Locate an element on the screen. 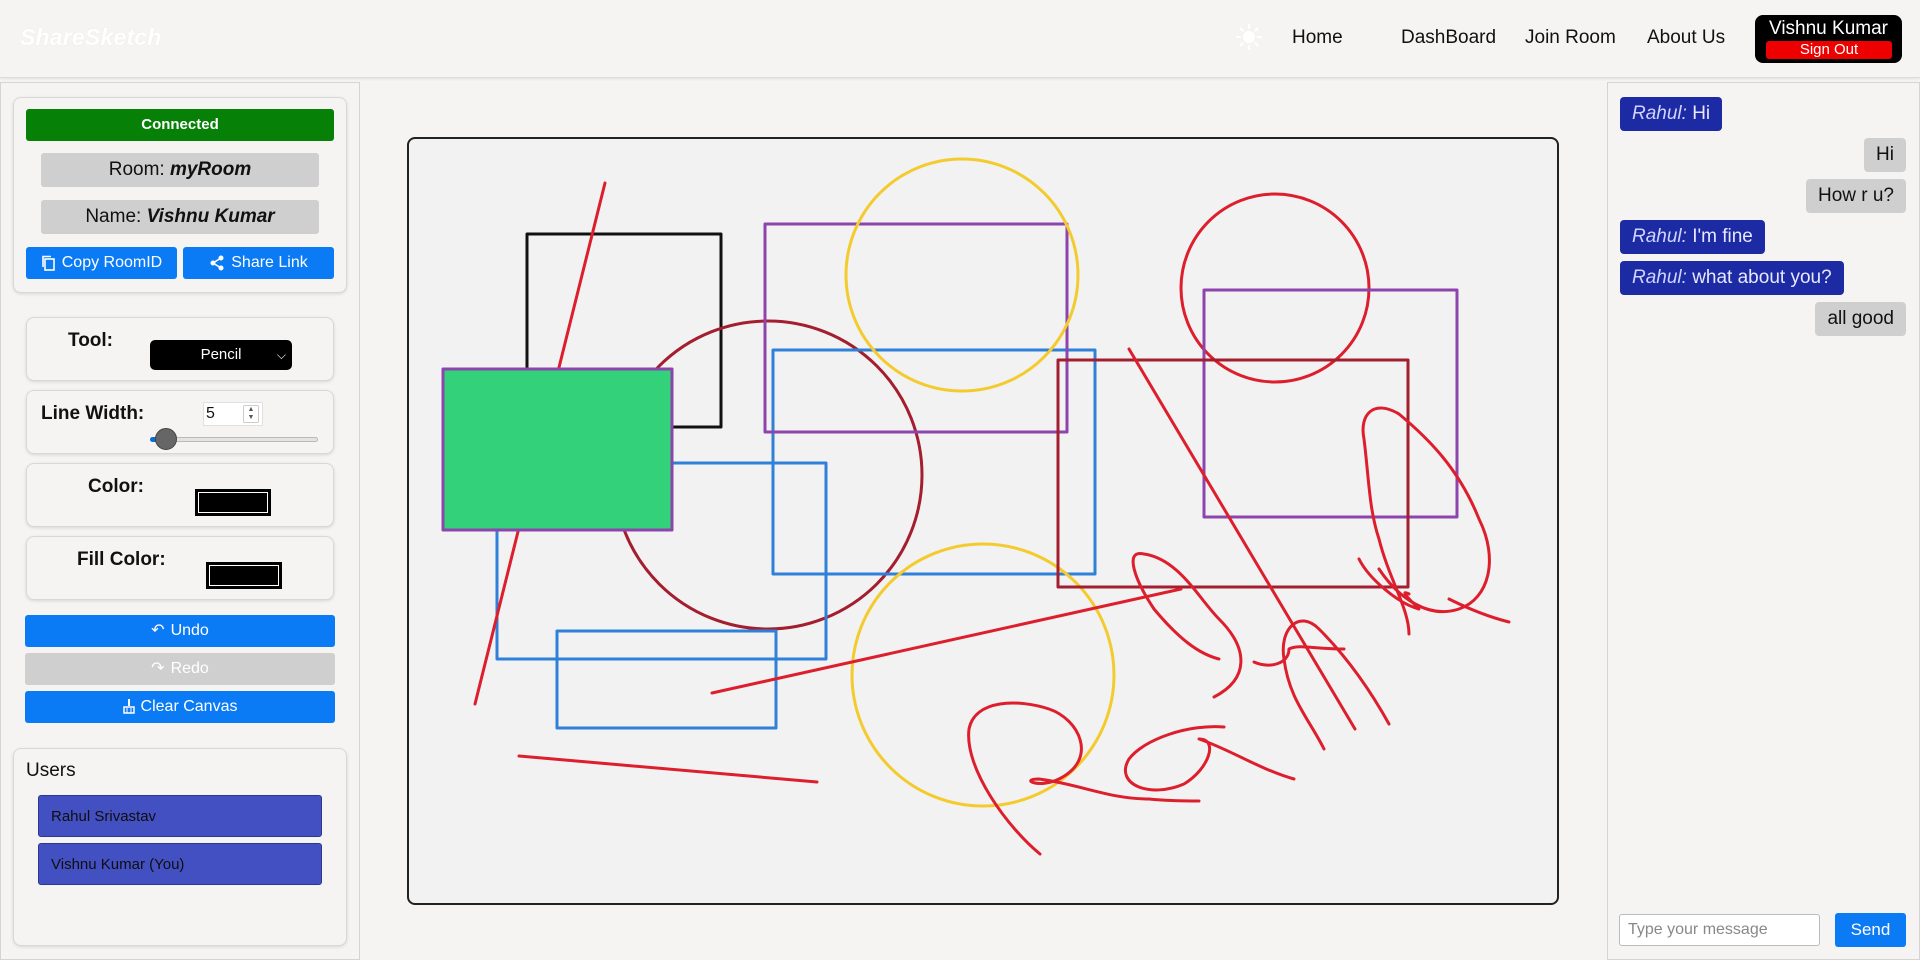 Image resolution: width=1920 pixels, height=960 pixels. shape-rect-green is located at coordinates (557, 449).